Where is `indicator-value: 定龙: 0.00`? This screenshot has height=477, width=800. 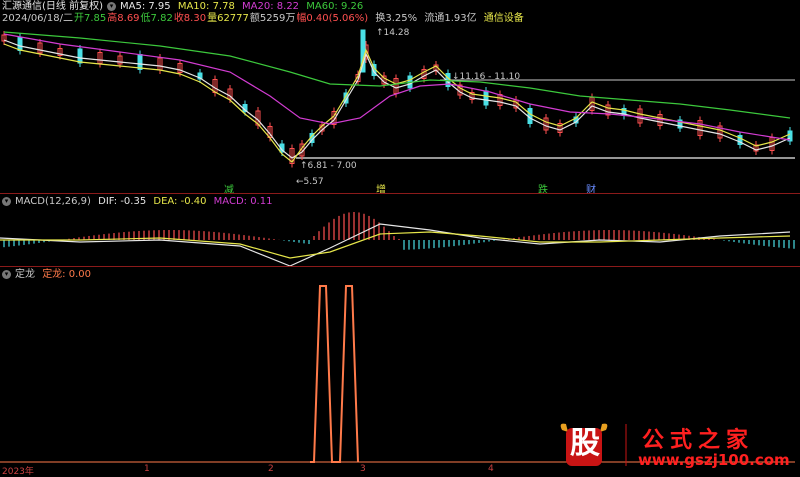
indicator-value: 定龙: 0.00 is located at coordinates (67, 274).